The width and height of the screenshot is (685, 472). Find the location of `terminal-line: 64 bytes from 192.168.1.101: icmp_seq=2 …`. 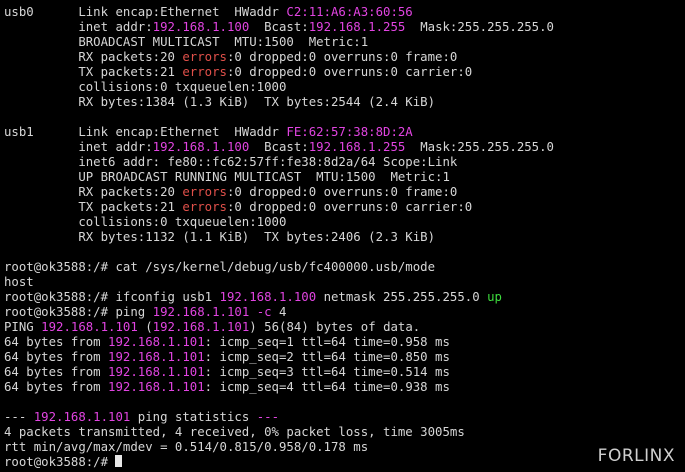

terminal-line: 64 bytes from 192.168.1.101: icmp_seq=2 … is located at coordinates (344, 357).